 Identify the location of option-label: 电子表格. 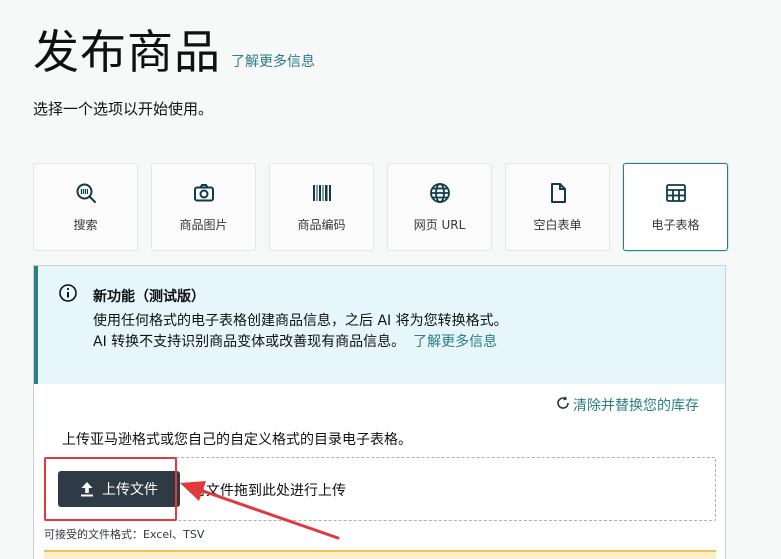
(675, 224).